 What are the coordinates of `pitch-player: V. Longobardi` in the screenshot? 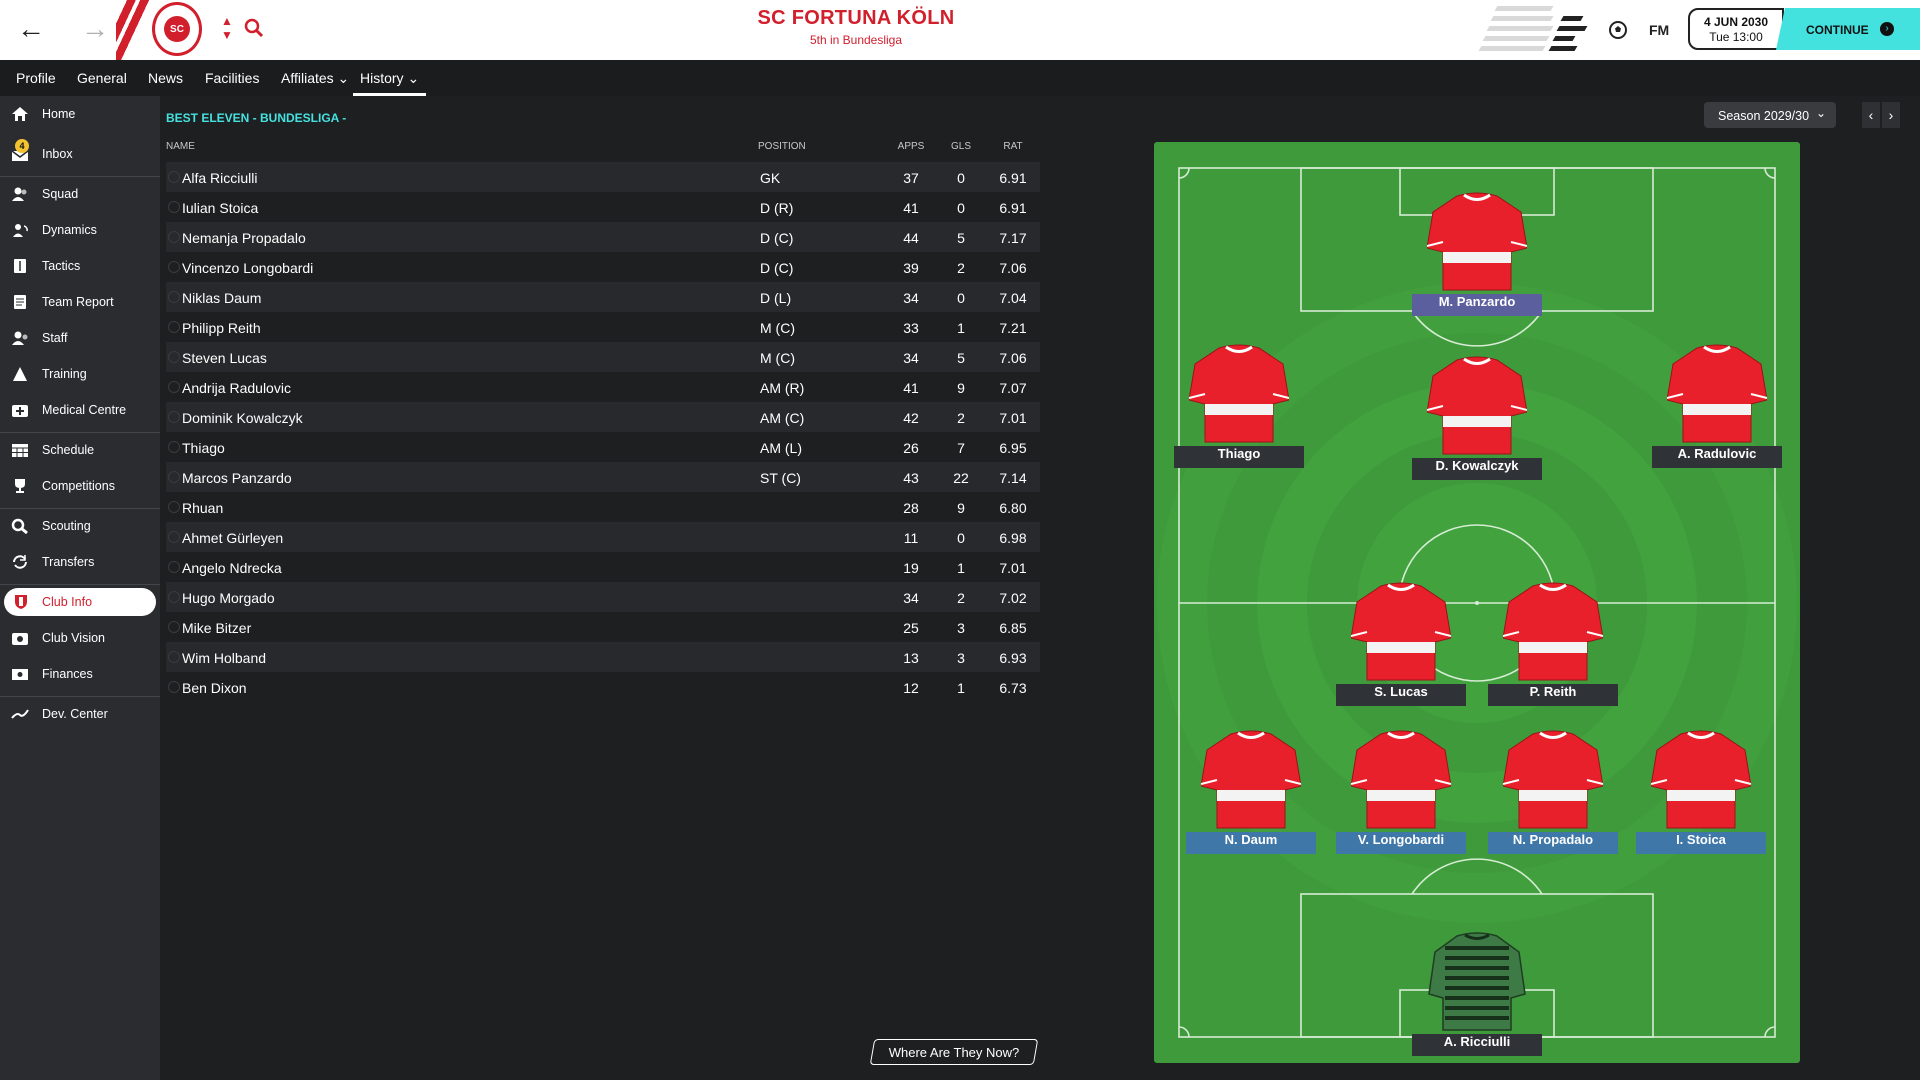 It's located at (1401, 793).